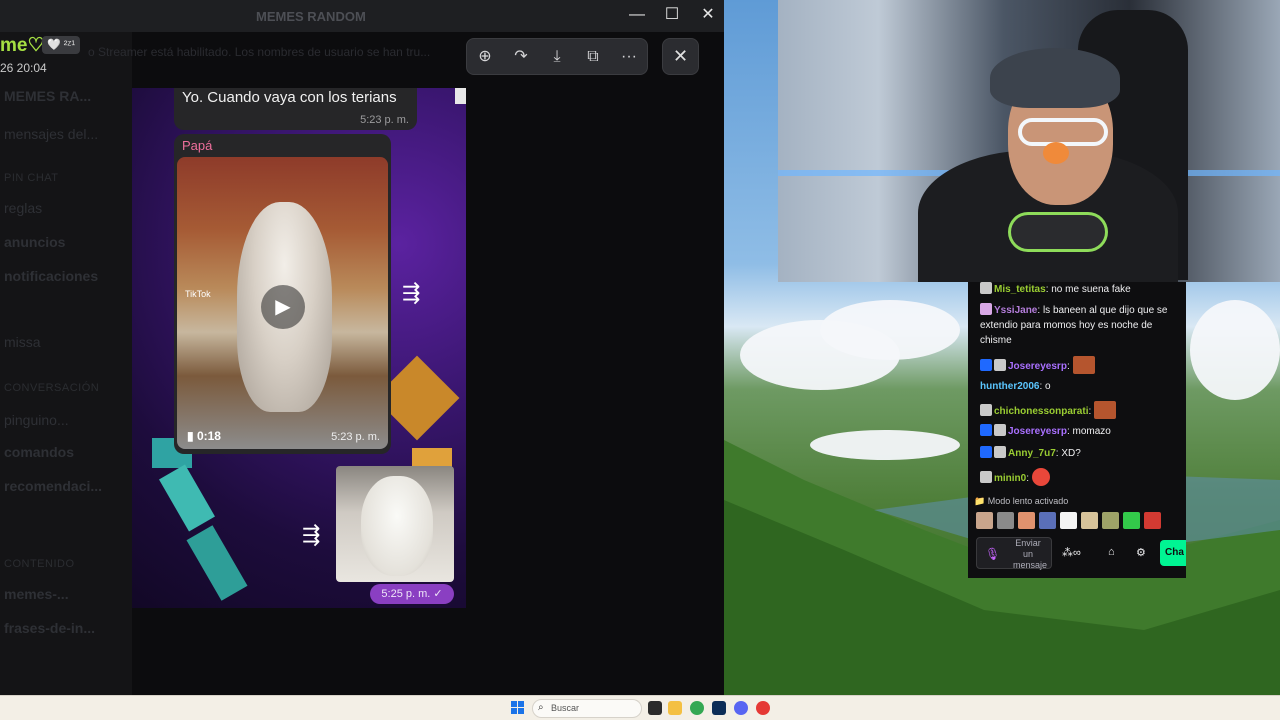  What do you see at coordinates (31, 178) in the screenshot?
I see `sidebar-category: PIN CHAT` at bounding box center [31, 178].